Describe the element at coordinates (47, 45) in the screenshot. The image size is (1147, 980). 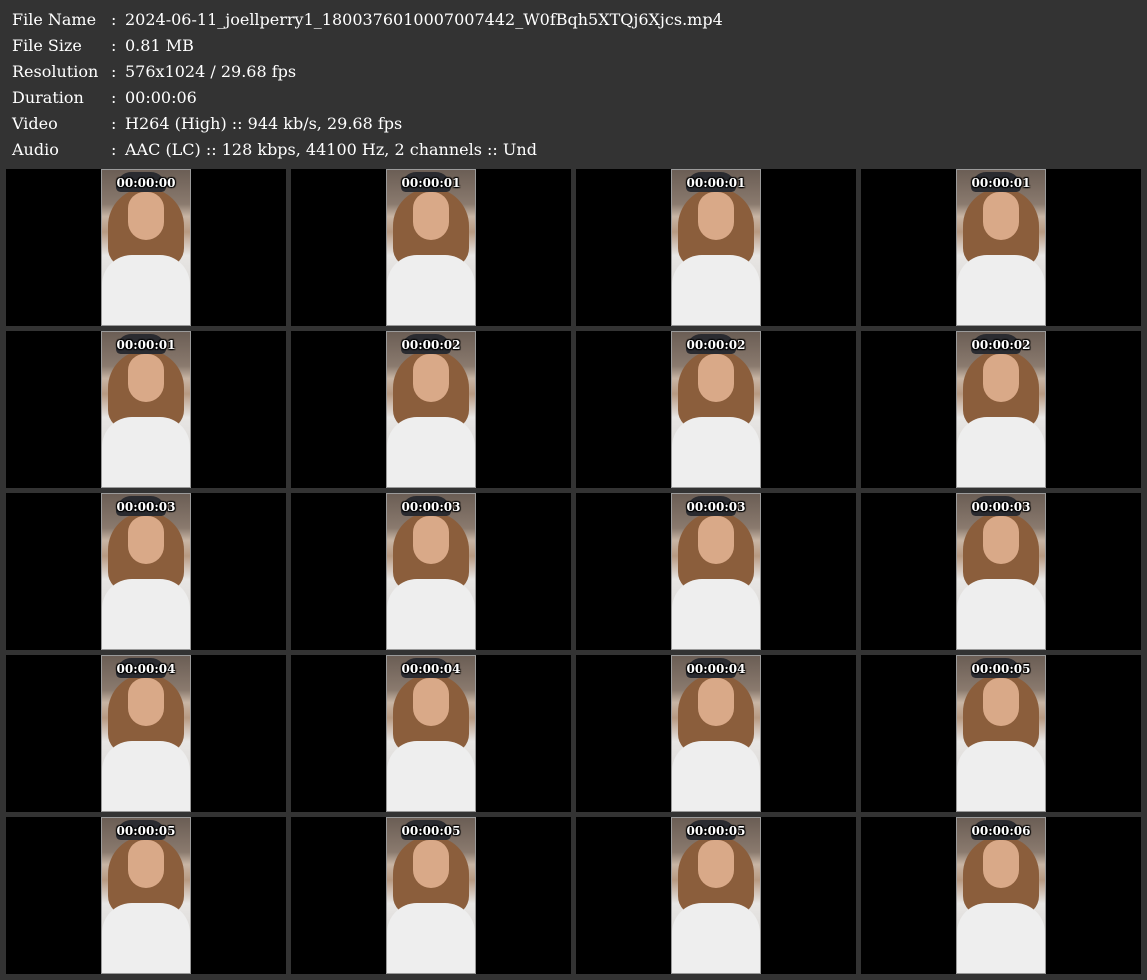
I see `info-label: File Size` at that location.